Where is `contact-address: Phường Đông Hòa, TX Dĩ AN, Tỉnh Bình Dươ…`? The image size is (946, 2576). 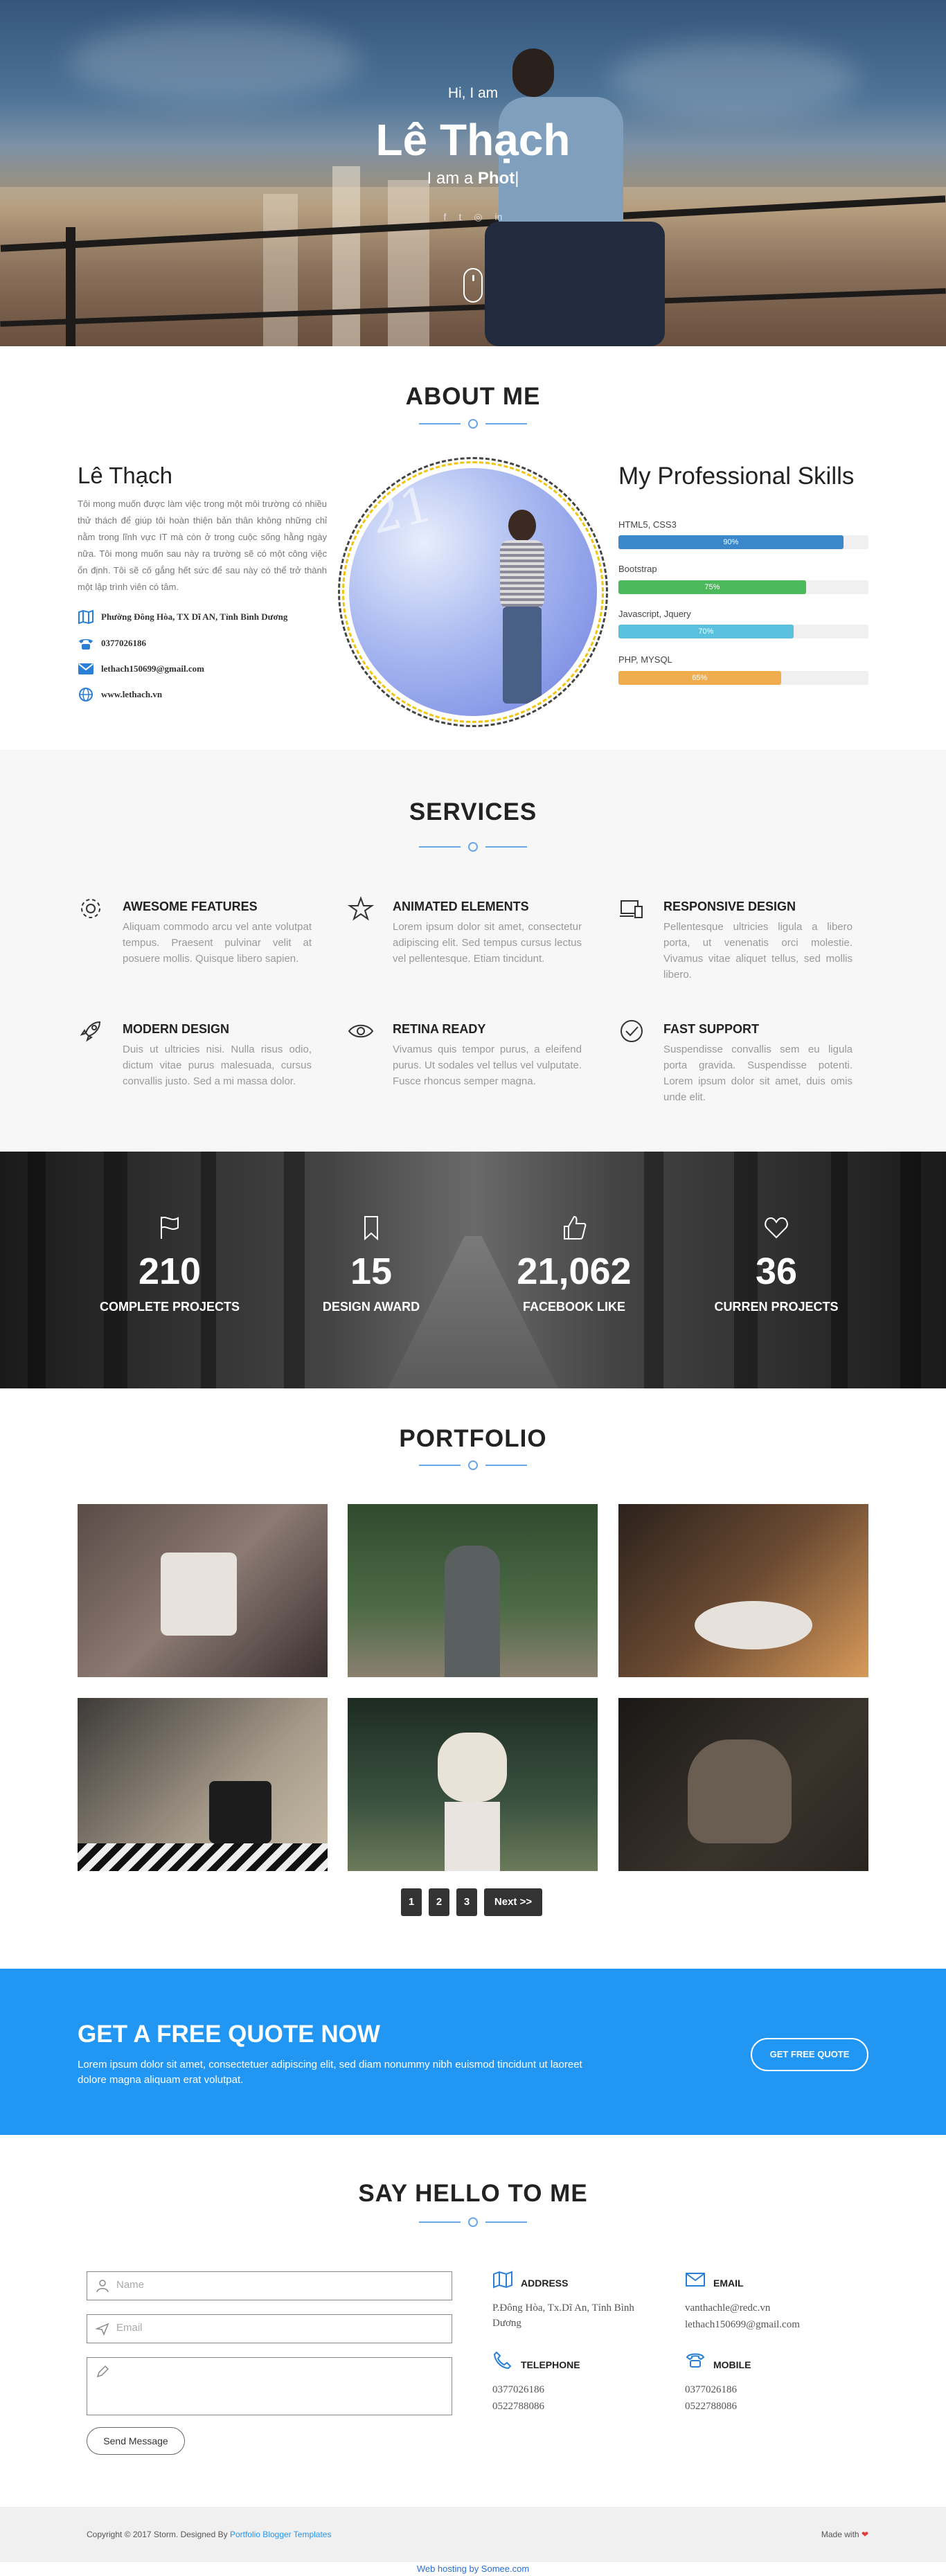
contact-address: Phường Đông Hòa, TX Dĩ AN, Tỉnh Bình Dươ… is located at coordinates (182, 617).